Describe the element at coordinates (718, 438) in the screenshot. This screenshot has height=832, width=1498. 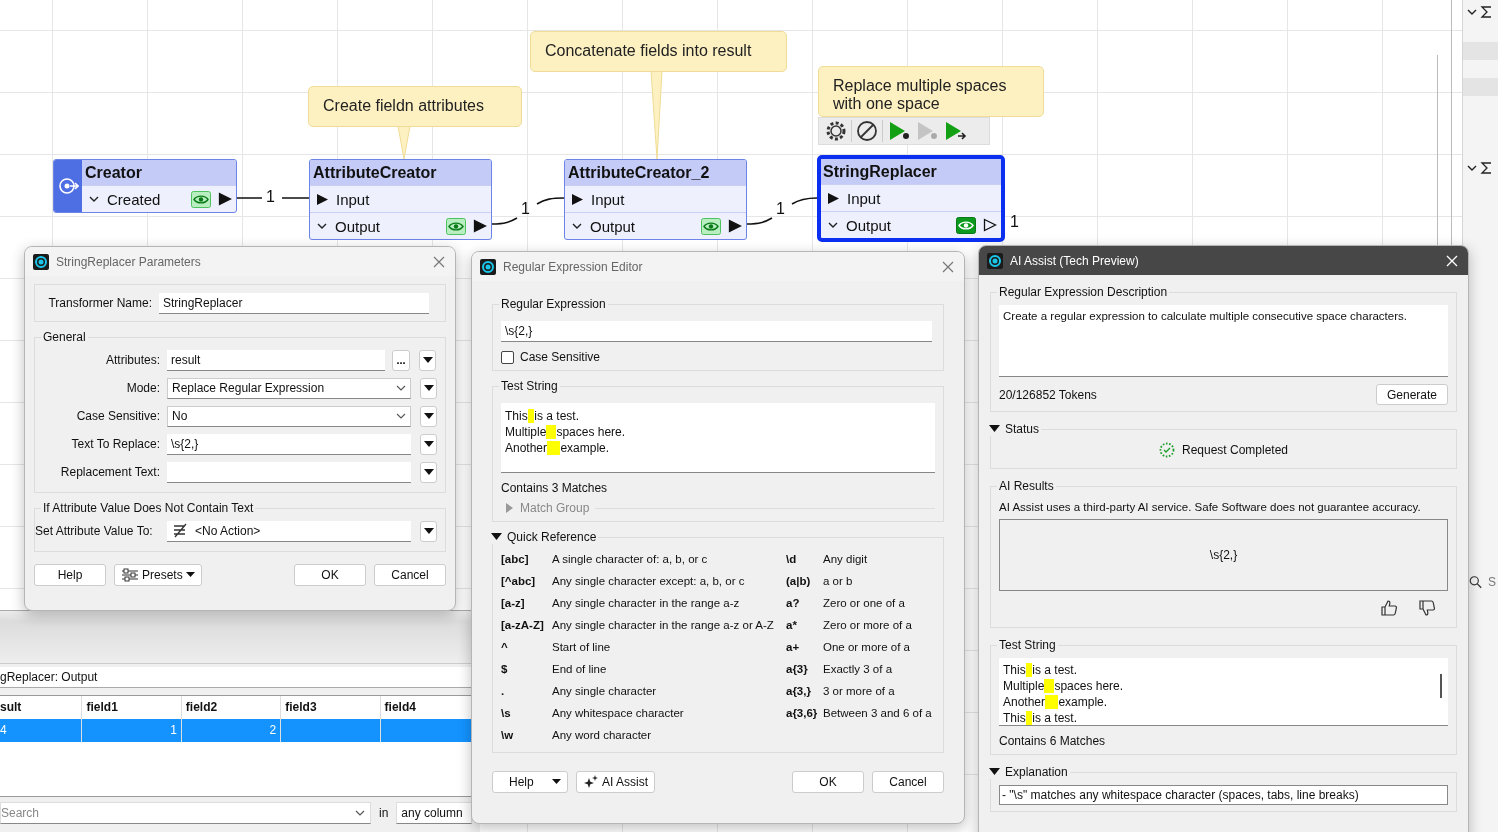
I see `test-string-field: This is a test. Multiple spaces here. Another example.` at that location.